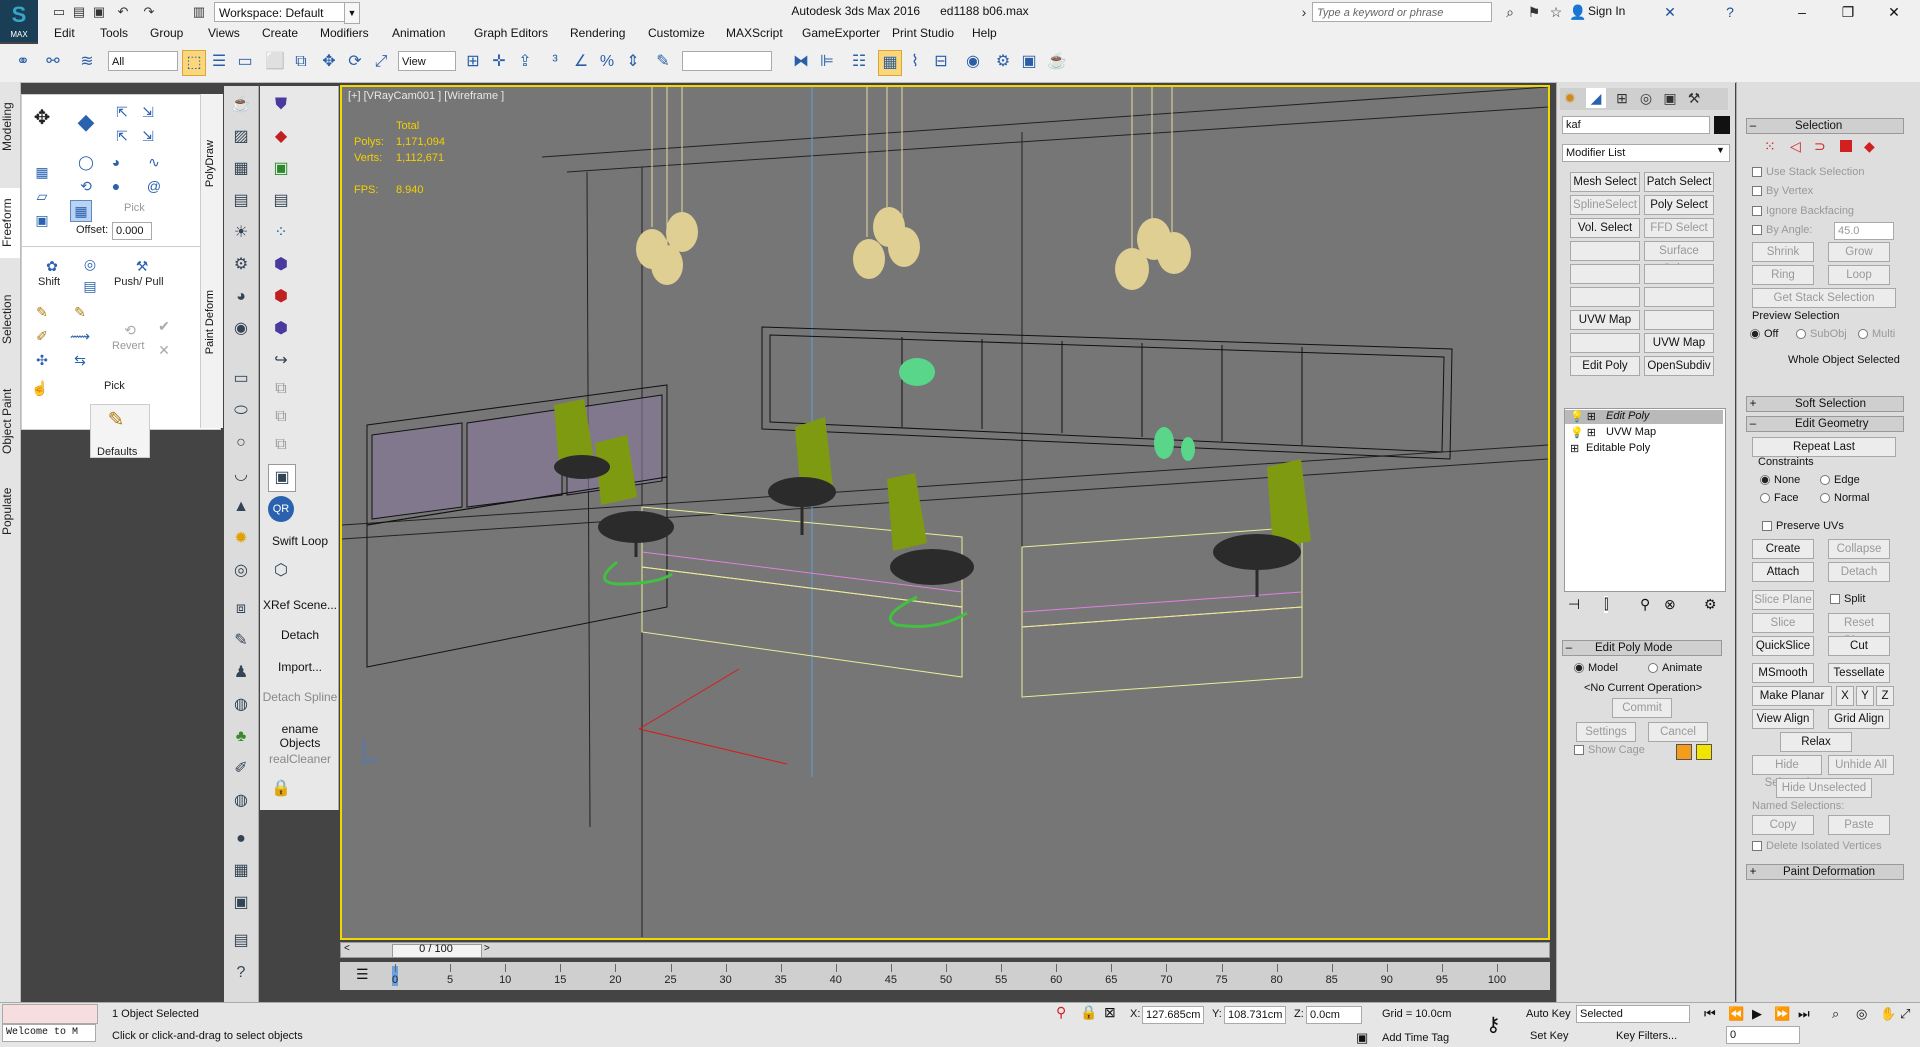 Image resolution: width=1920 pixels, height=1047 pixels. What do you see at coordinates (241, 609) in the screenshot?
I see `xref-icon: ⧈` at bounding box center [241, 609].